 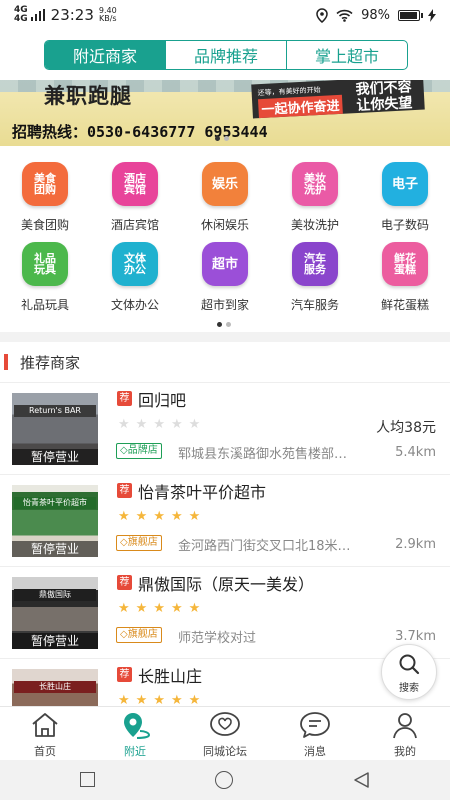 What do you see at coordinates (315, 733) in the screenshot?
I see `nav-messages: 消息` at bounding box center [315, 733].